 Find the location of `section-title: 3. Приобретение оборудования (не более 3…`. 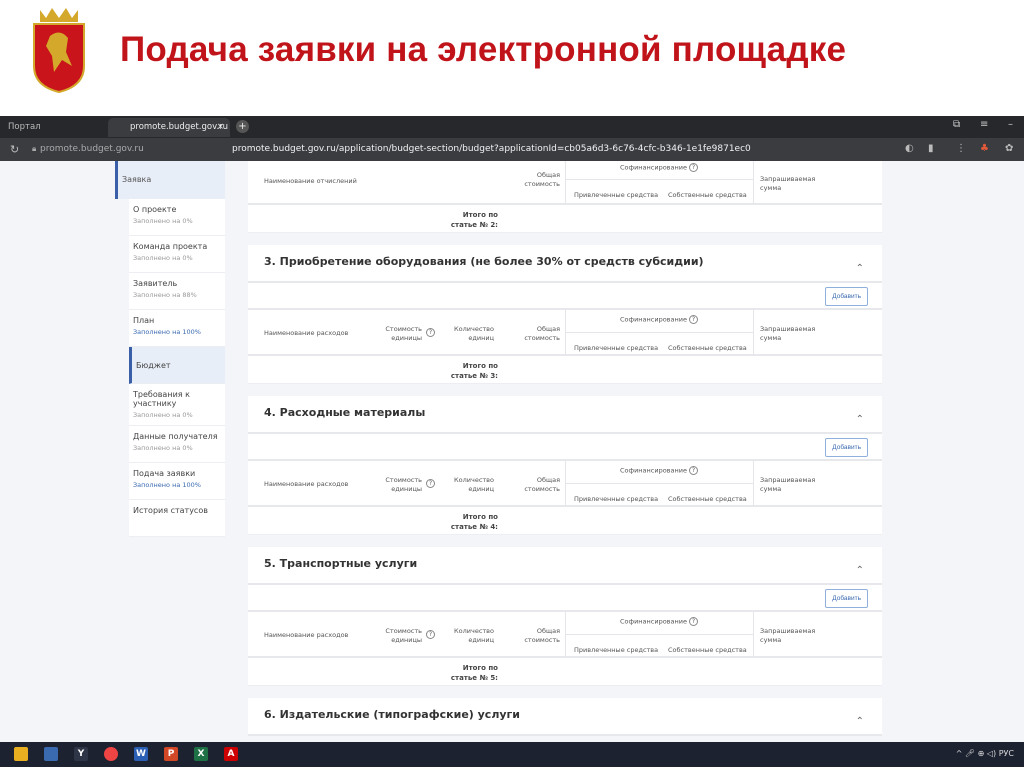

section-title: 3. Приобретение оборудования (не более 3… is located at coordinates (484, 261).